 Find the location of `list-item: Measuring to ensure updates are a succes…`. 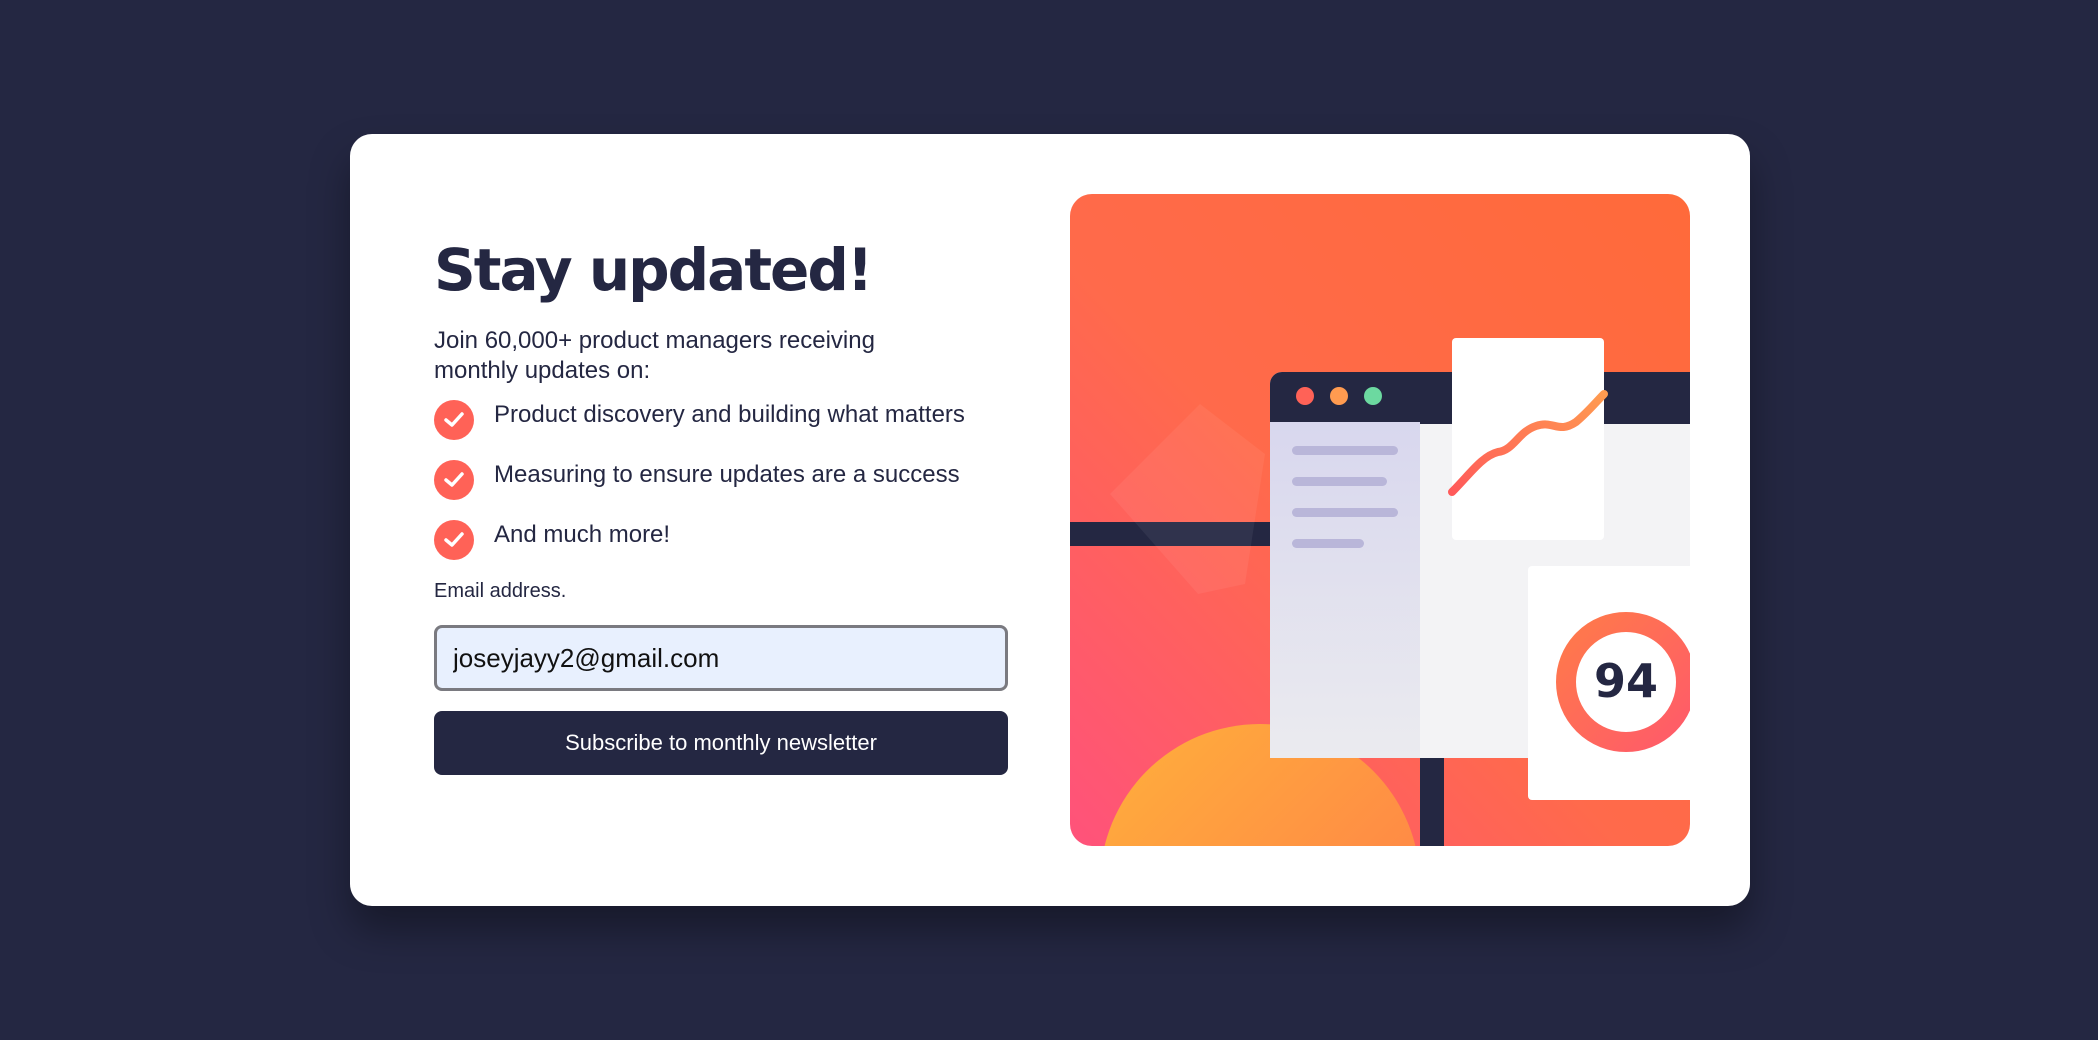

list-item: Measuring to ensure updates are a succes… is located at coordinates (724, 480).